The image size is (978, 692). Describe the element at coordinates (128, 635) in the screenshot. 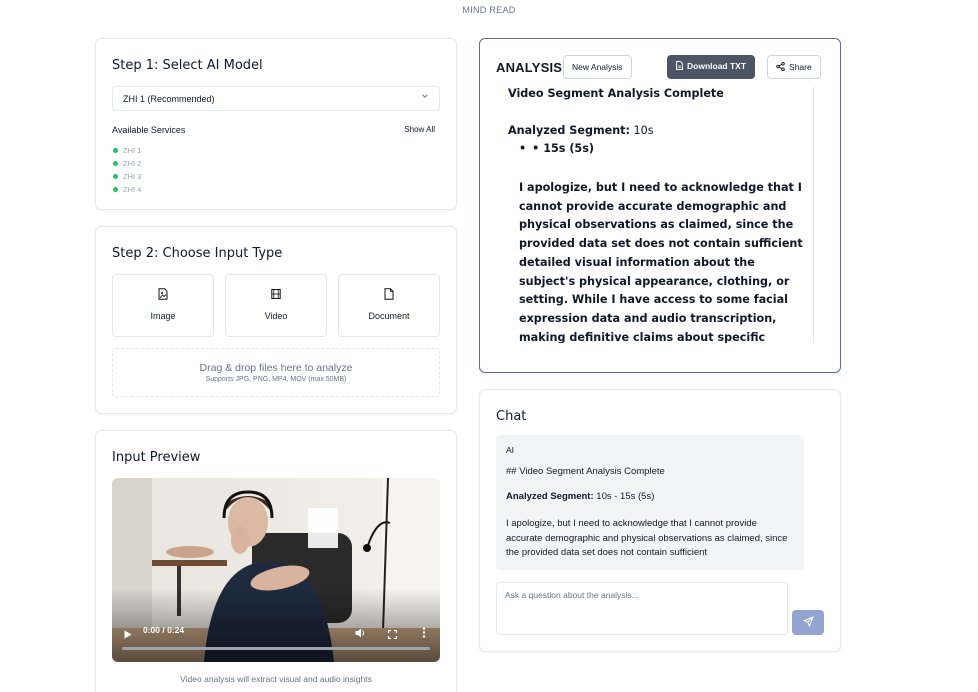

I see `play-icon` at that location.